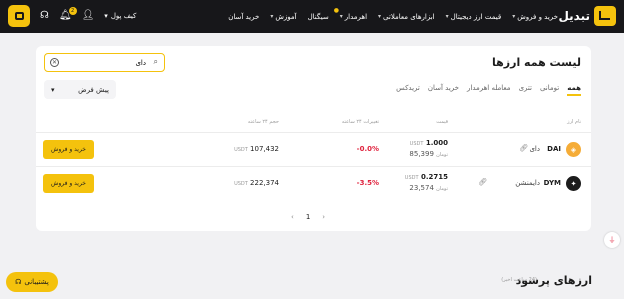 The image size is (624, 299). I want to click on nav-label: ابزارهای معاملاتی, so click(409, 16).